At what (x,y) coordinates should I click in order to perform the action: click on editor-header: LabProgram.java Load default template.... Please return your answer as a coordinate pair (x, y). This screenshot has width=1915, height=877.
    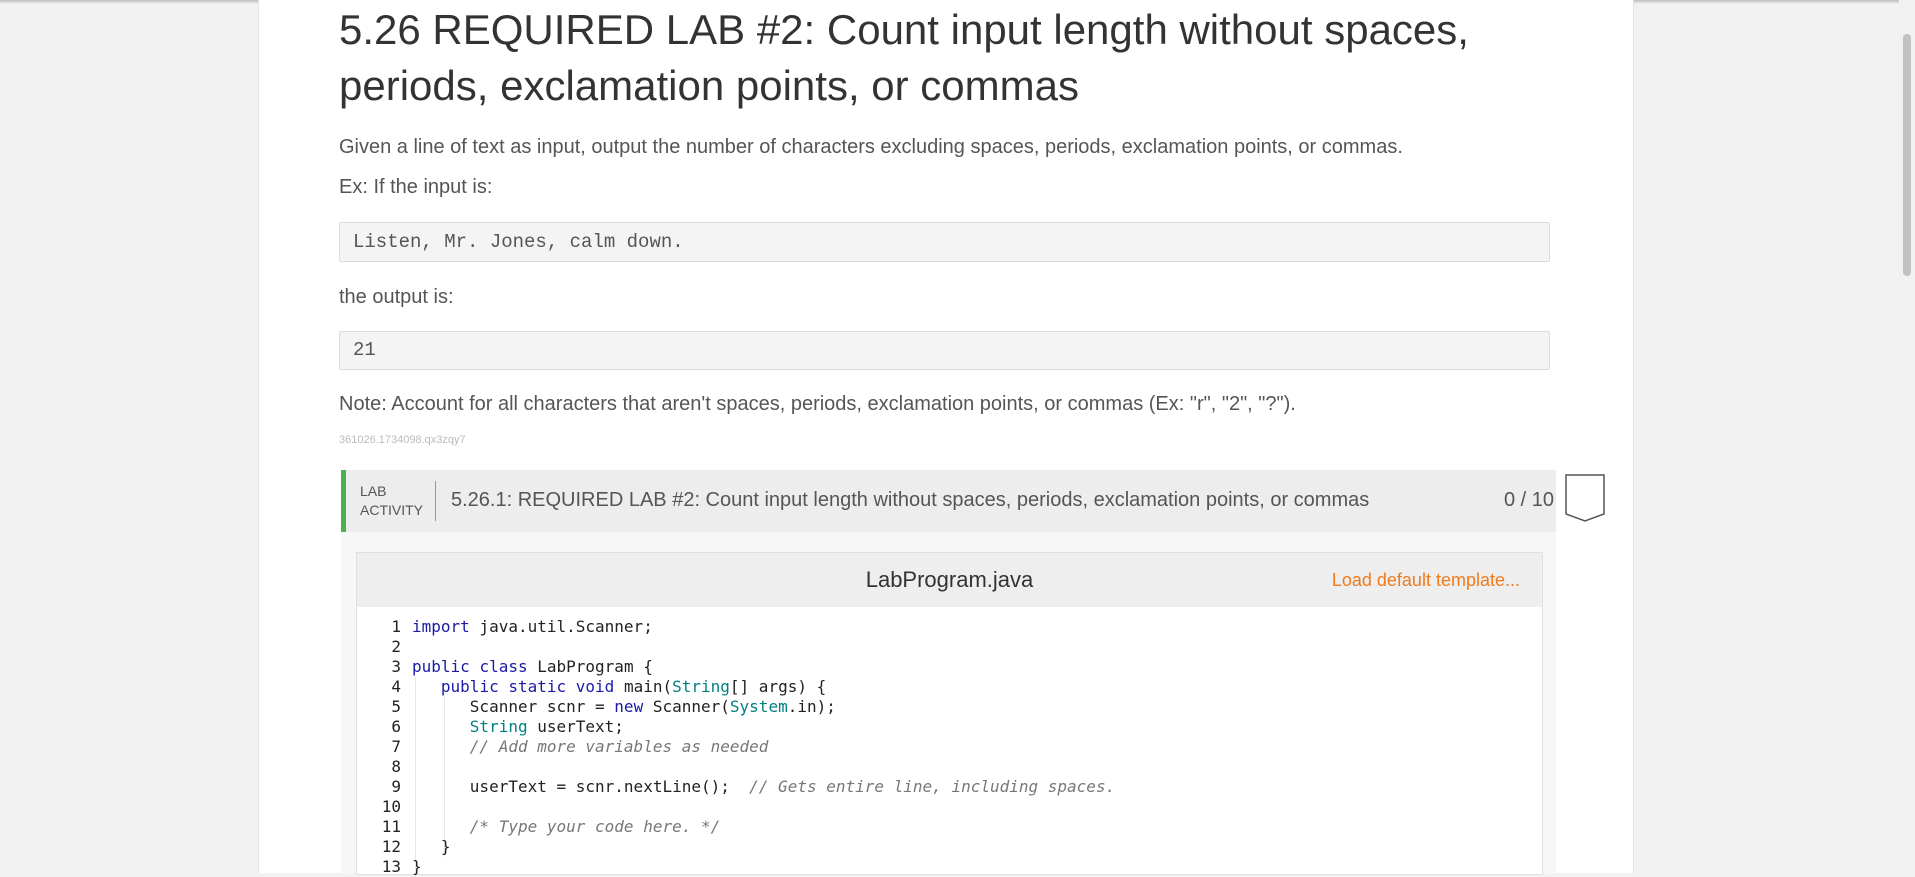
    Looking at the image, I should click on (949, 580).